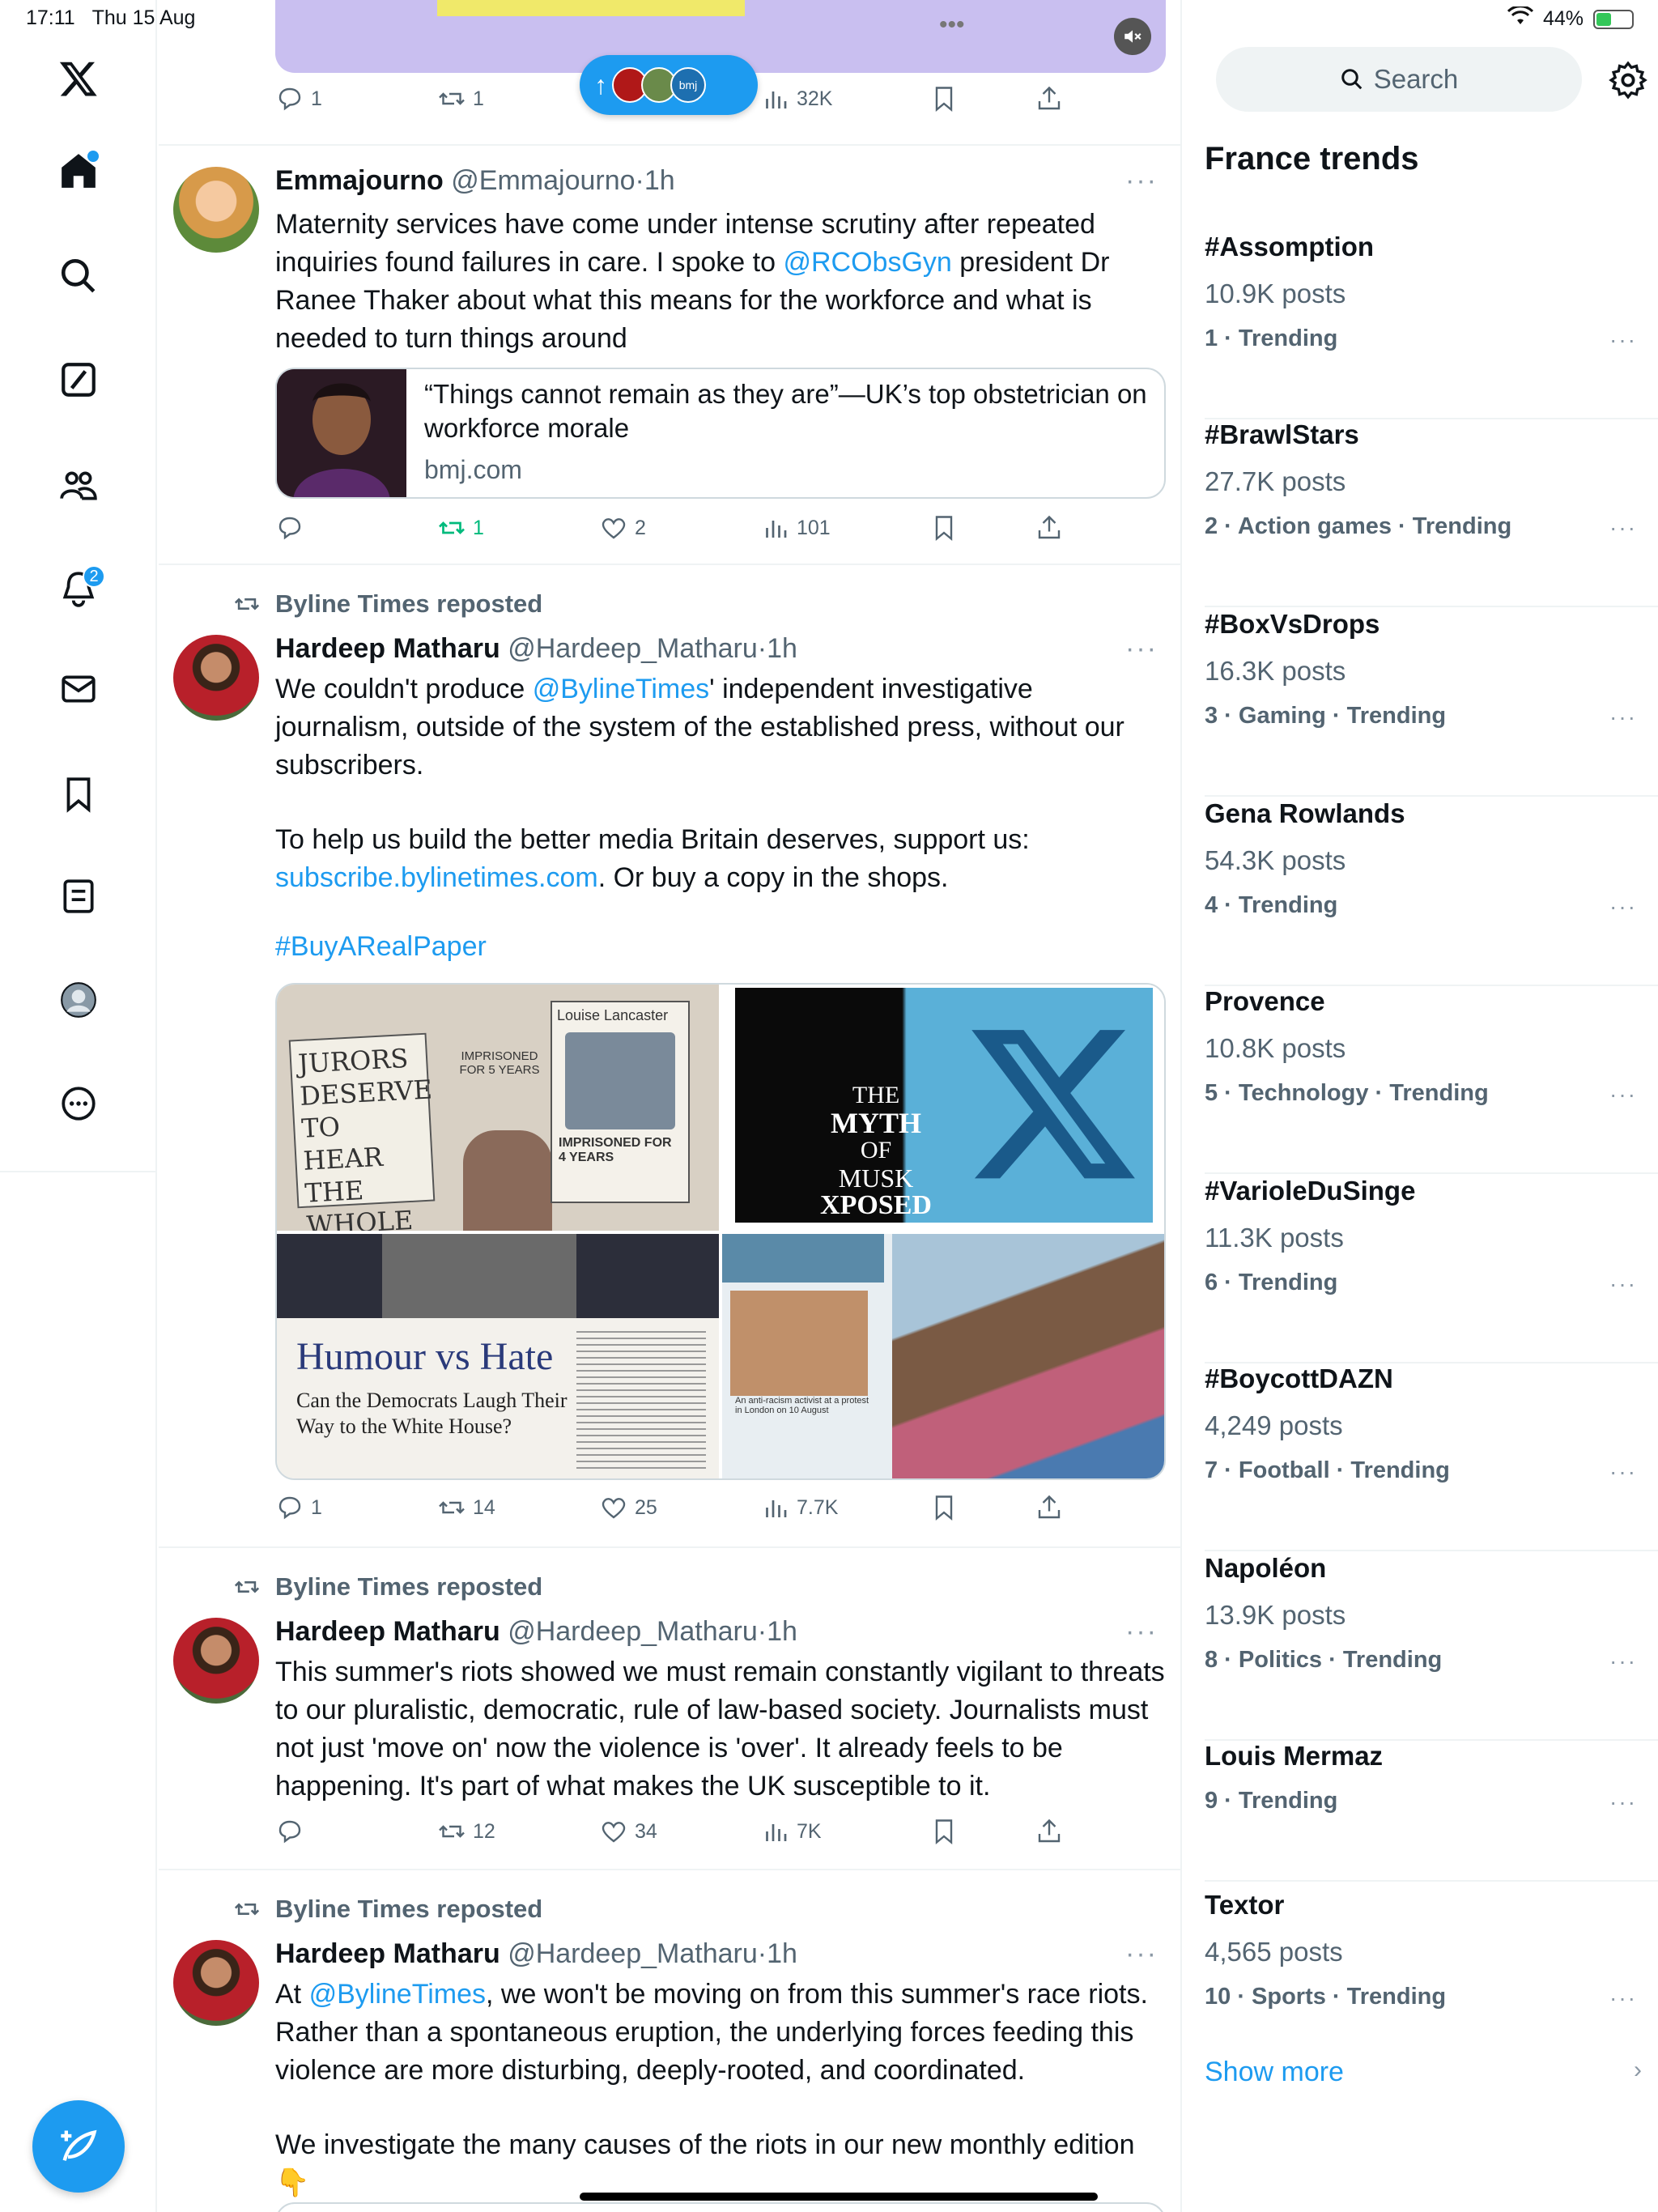 Image resolution: width=1658 pixels, height=2212 pixels. I want to click on views-button: 7K, so click(791, 1831).